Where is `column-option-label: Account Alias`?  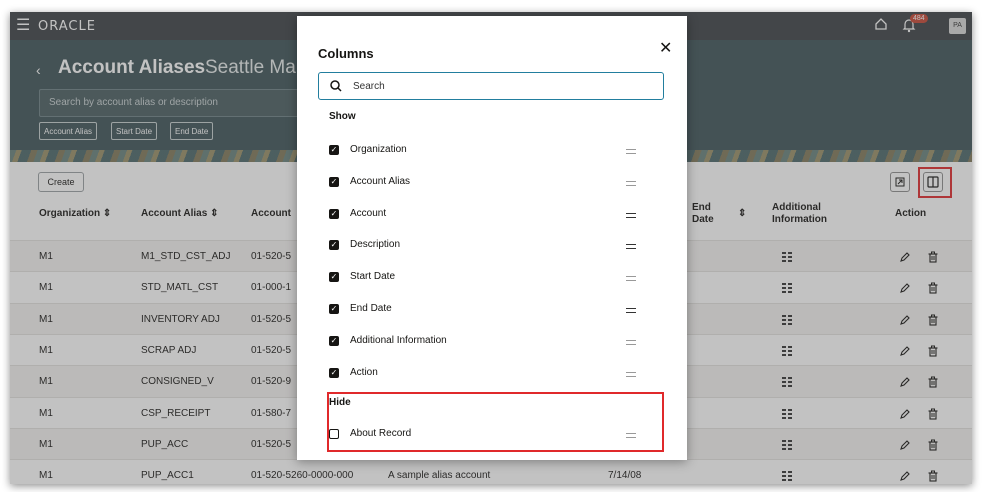
column-option-label: Account Alias is located at coordinates (380, 181).